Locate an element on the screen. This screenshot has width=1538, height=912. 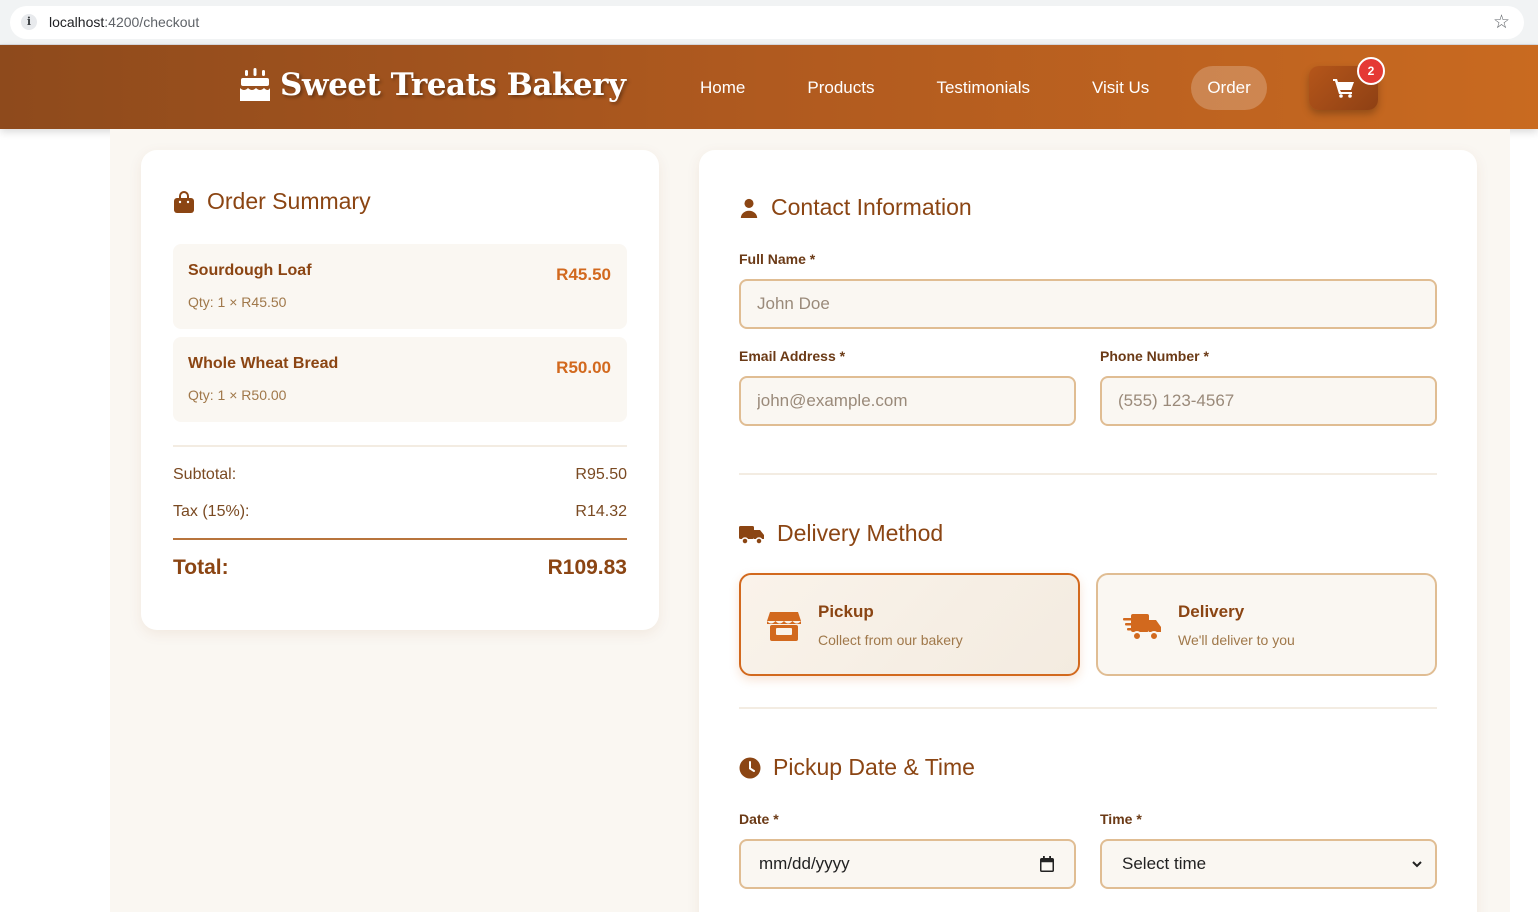
tax-value: R14.32 is located at coordinates (601, 511).